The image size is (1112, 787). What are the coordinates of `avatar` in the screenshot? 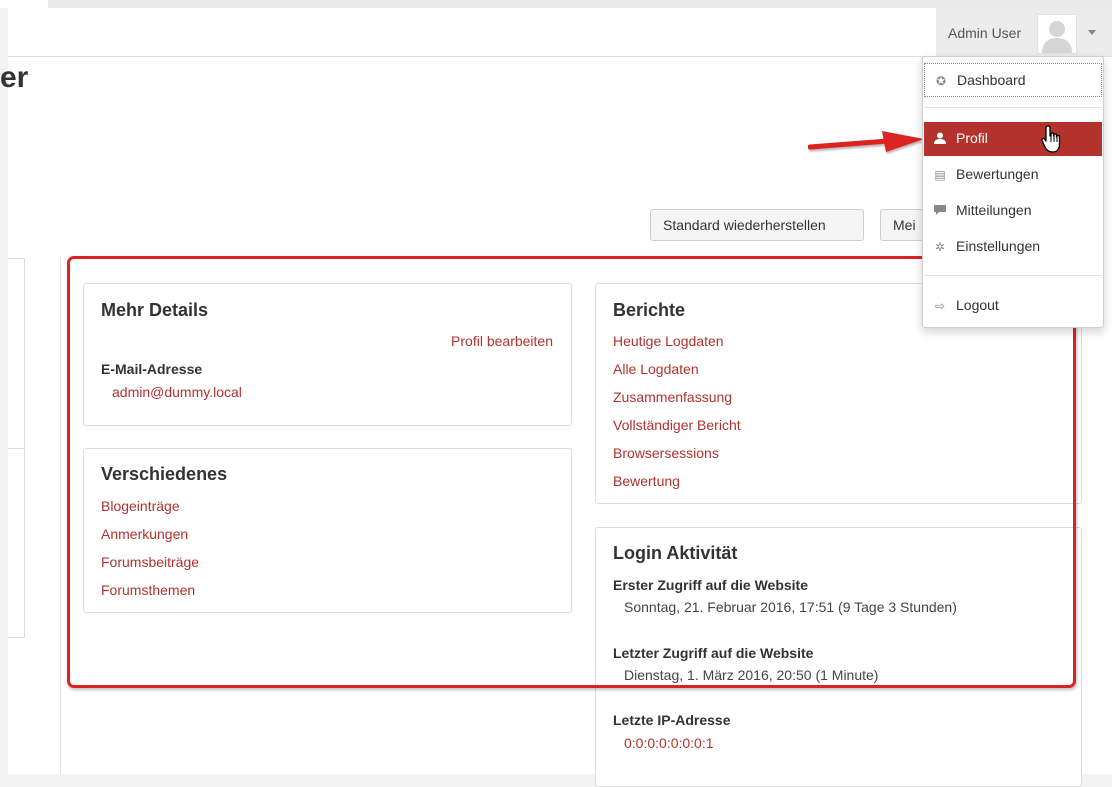 It's located at (1057, 34).